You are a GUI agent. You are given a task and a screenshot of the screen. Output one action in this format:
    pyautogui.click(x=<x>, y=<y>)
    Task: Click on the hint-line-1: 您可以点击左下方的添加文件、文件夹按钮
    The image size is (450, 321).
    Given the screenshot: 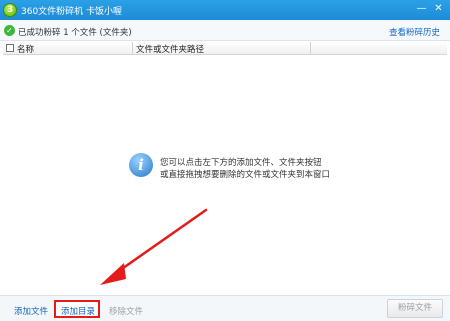 What is the action you would take?
    pyautogui.click(x=241, y=163)
    